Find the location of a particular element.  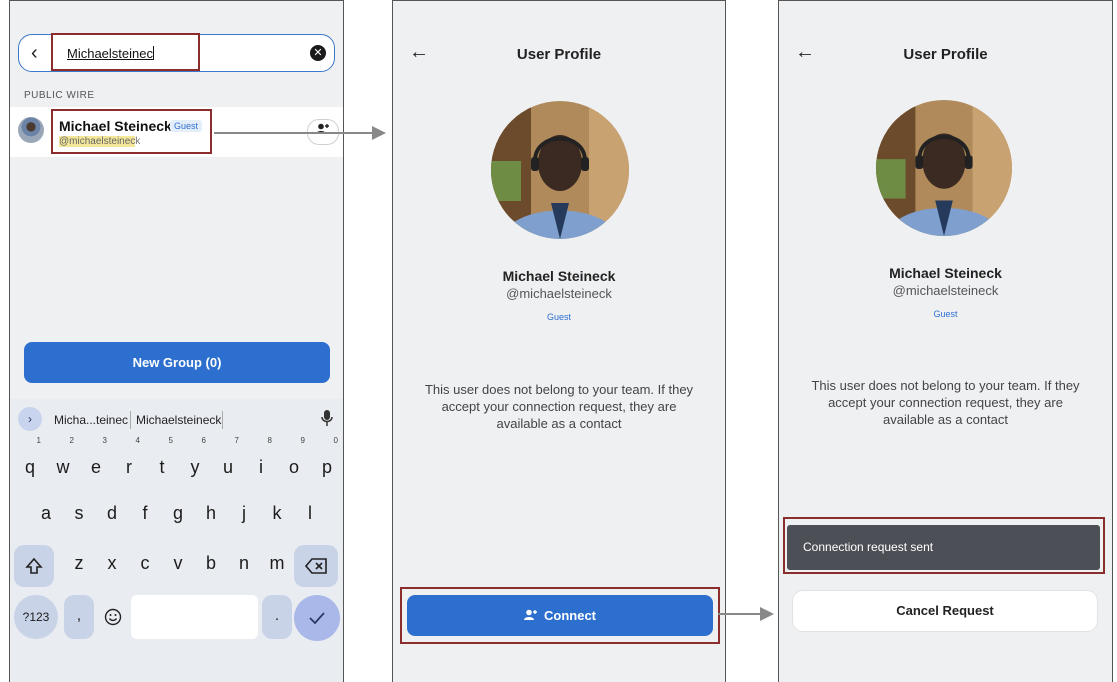

result-name: Michael Steineck is located at coordinates (115, 126).